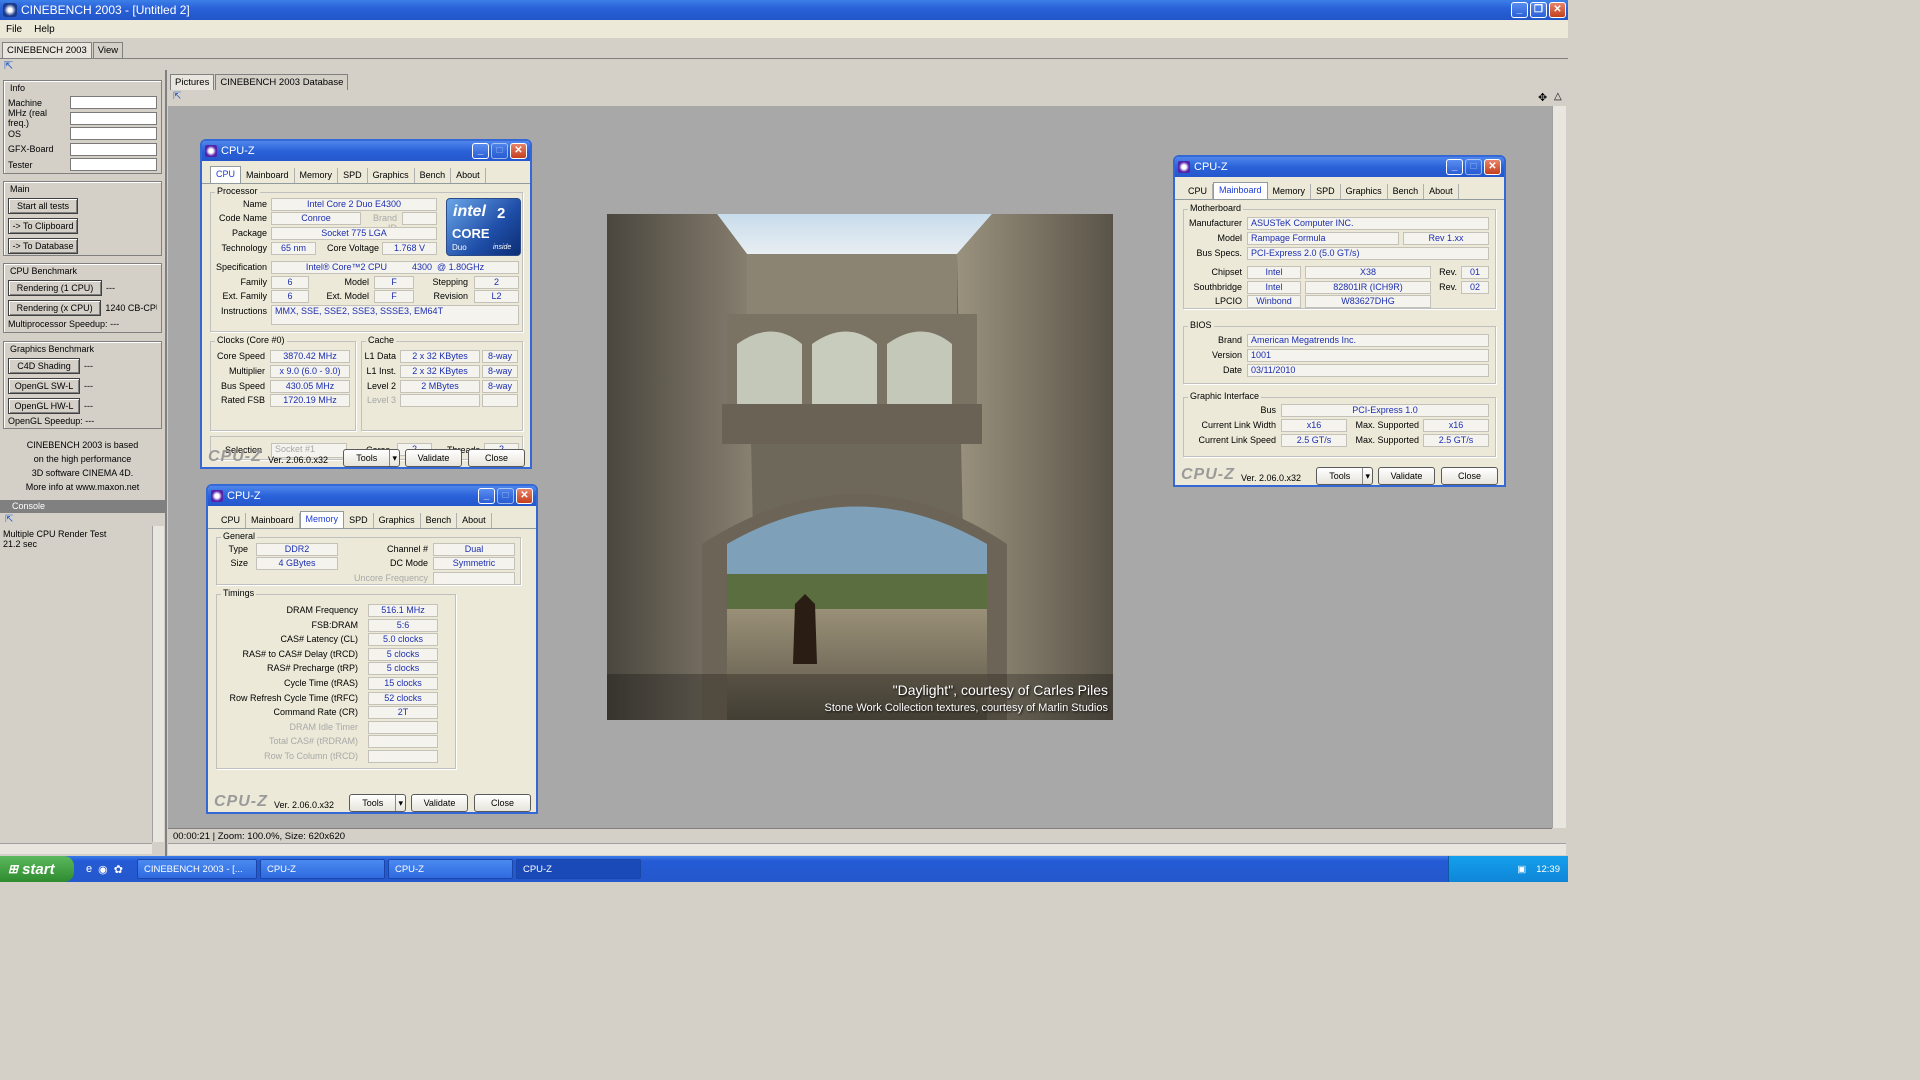 This screenshot has height=1080, width=1920. Describe the element at coordinates (381, 400) in the screenshot. I see `level3-label: Level 3` at that location.